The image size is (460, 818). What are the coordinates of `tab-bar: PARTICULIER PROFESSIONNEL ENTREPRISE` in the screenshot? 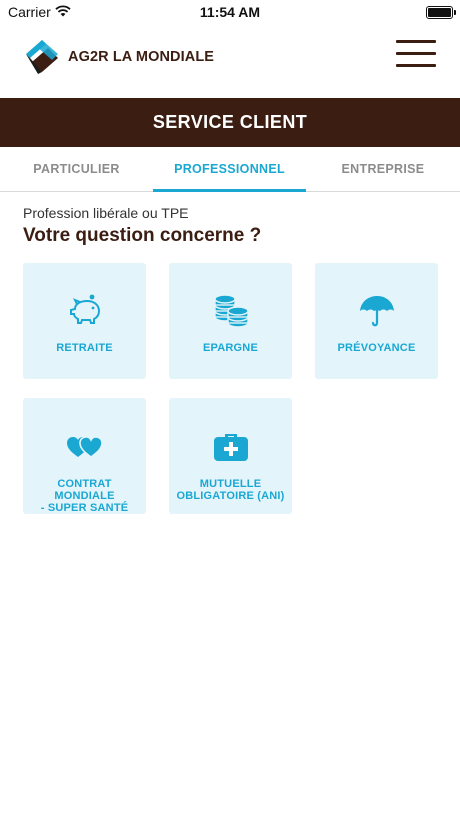 It's located at (230, 169).